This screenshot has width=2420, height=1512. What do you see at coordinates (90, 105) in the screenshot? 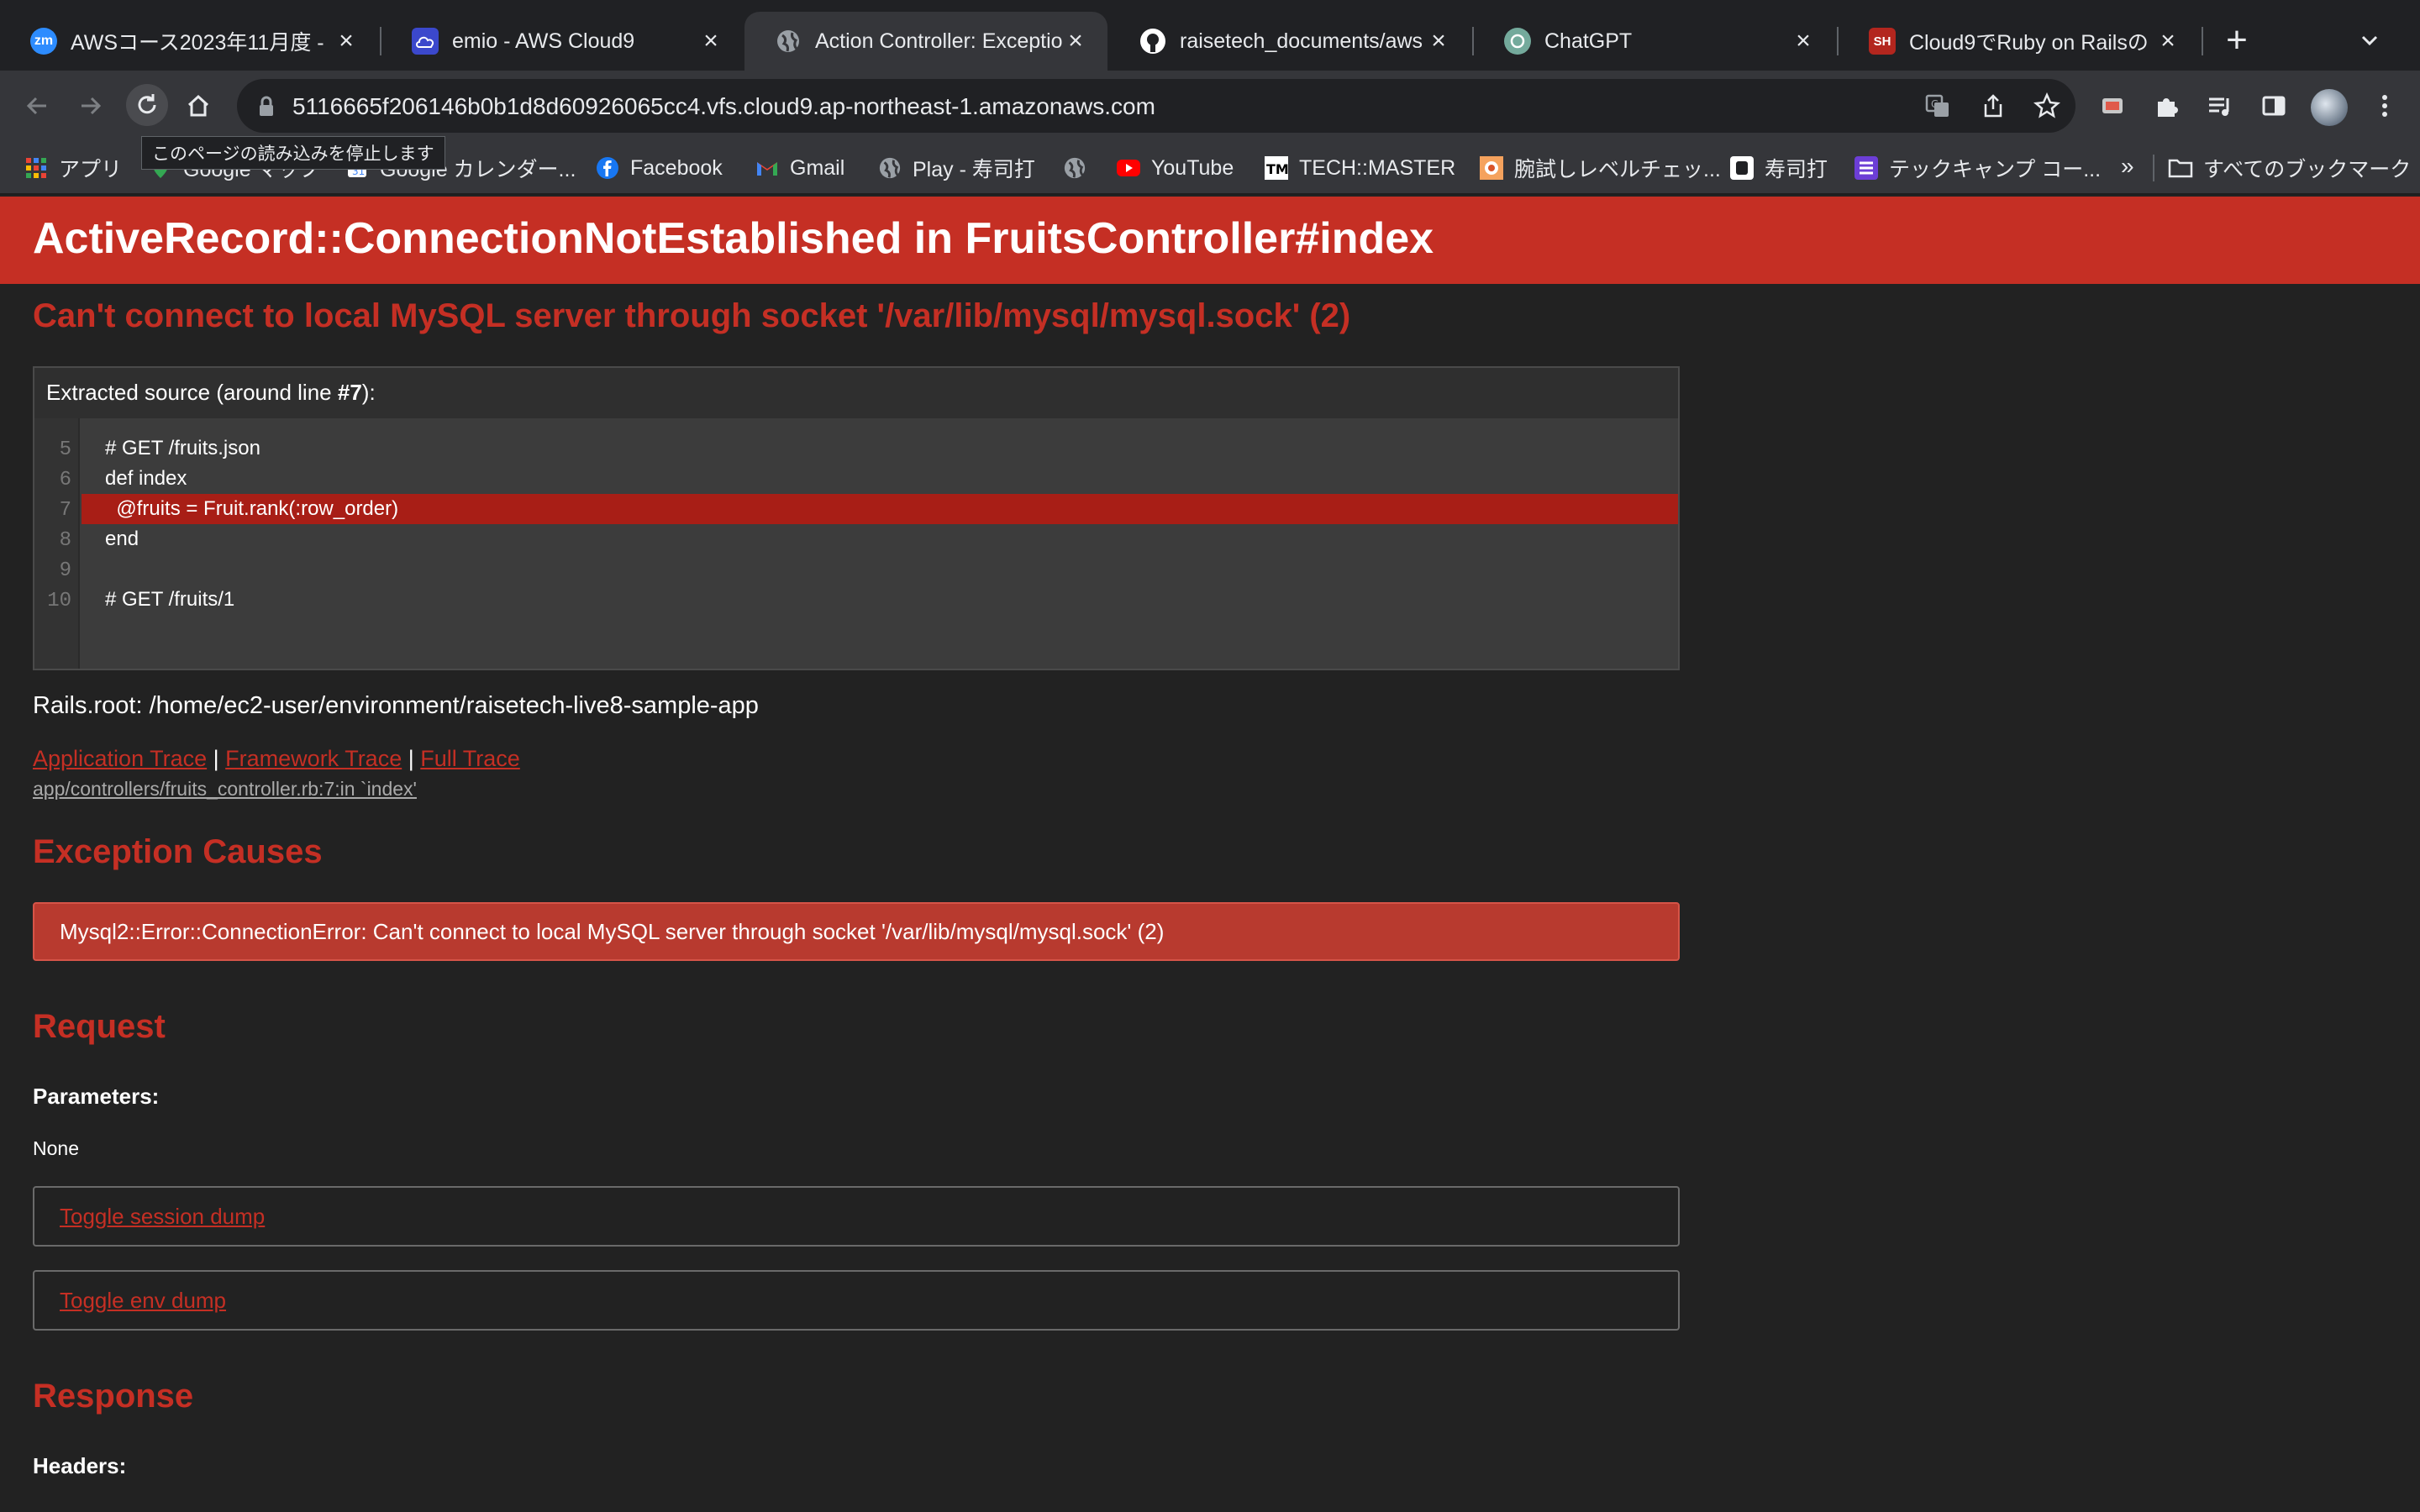
I see `forward-button` at bounding box center [90, 105].